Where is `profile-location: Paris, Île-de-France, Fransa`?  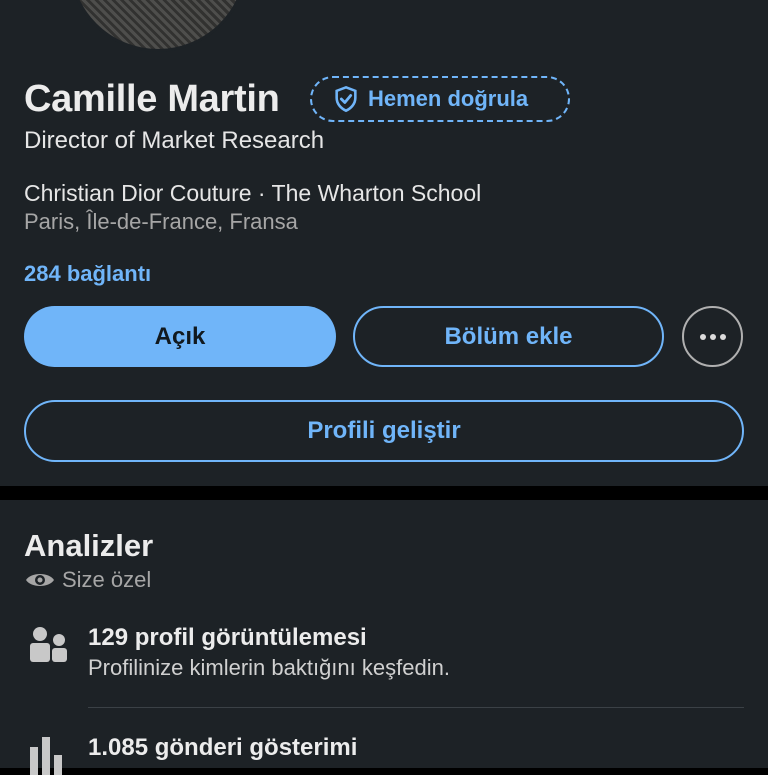
profile-location: Paris, Île-de-France, Fransa is located at coordinates (161, 221).